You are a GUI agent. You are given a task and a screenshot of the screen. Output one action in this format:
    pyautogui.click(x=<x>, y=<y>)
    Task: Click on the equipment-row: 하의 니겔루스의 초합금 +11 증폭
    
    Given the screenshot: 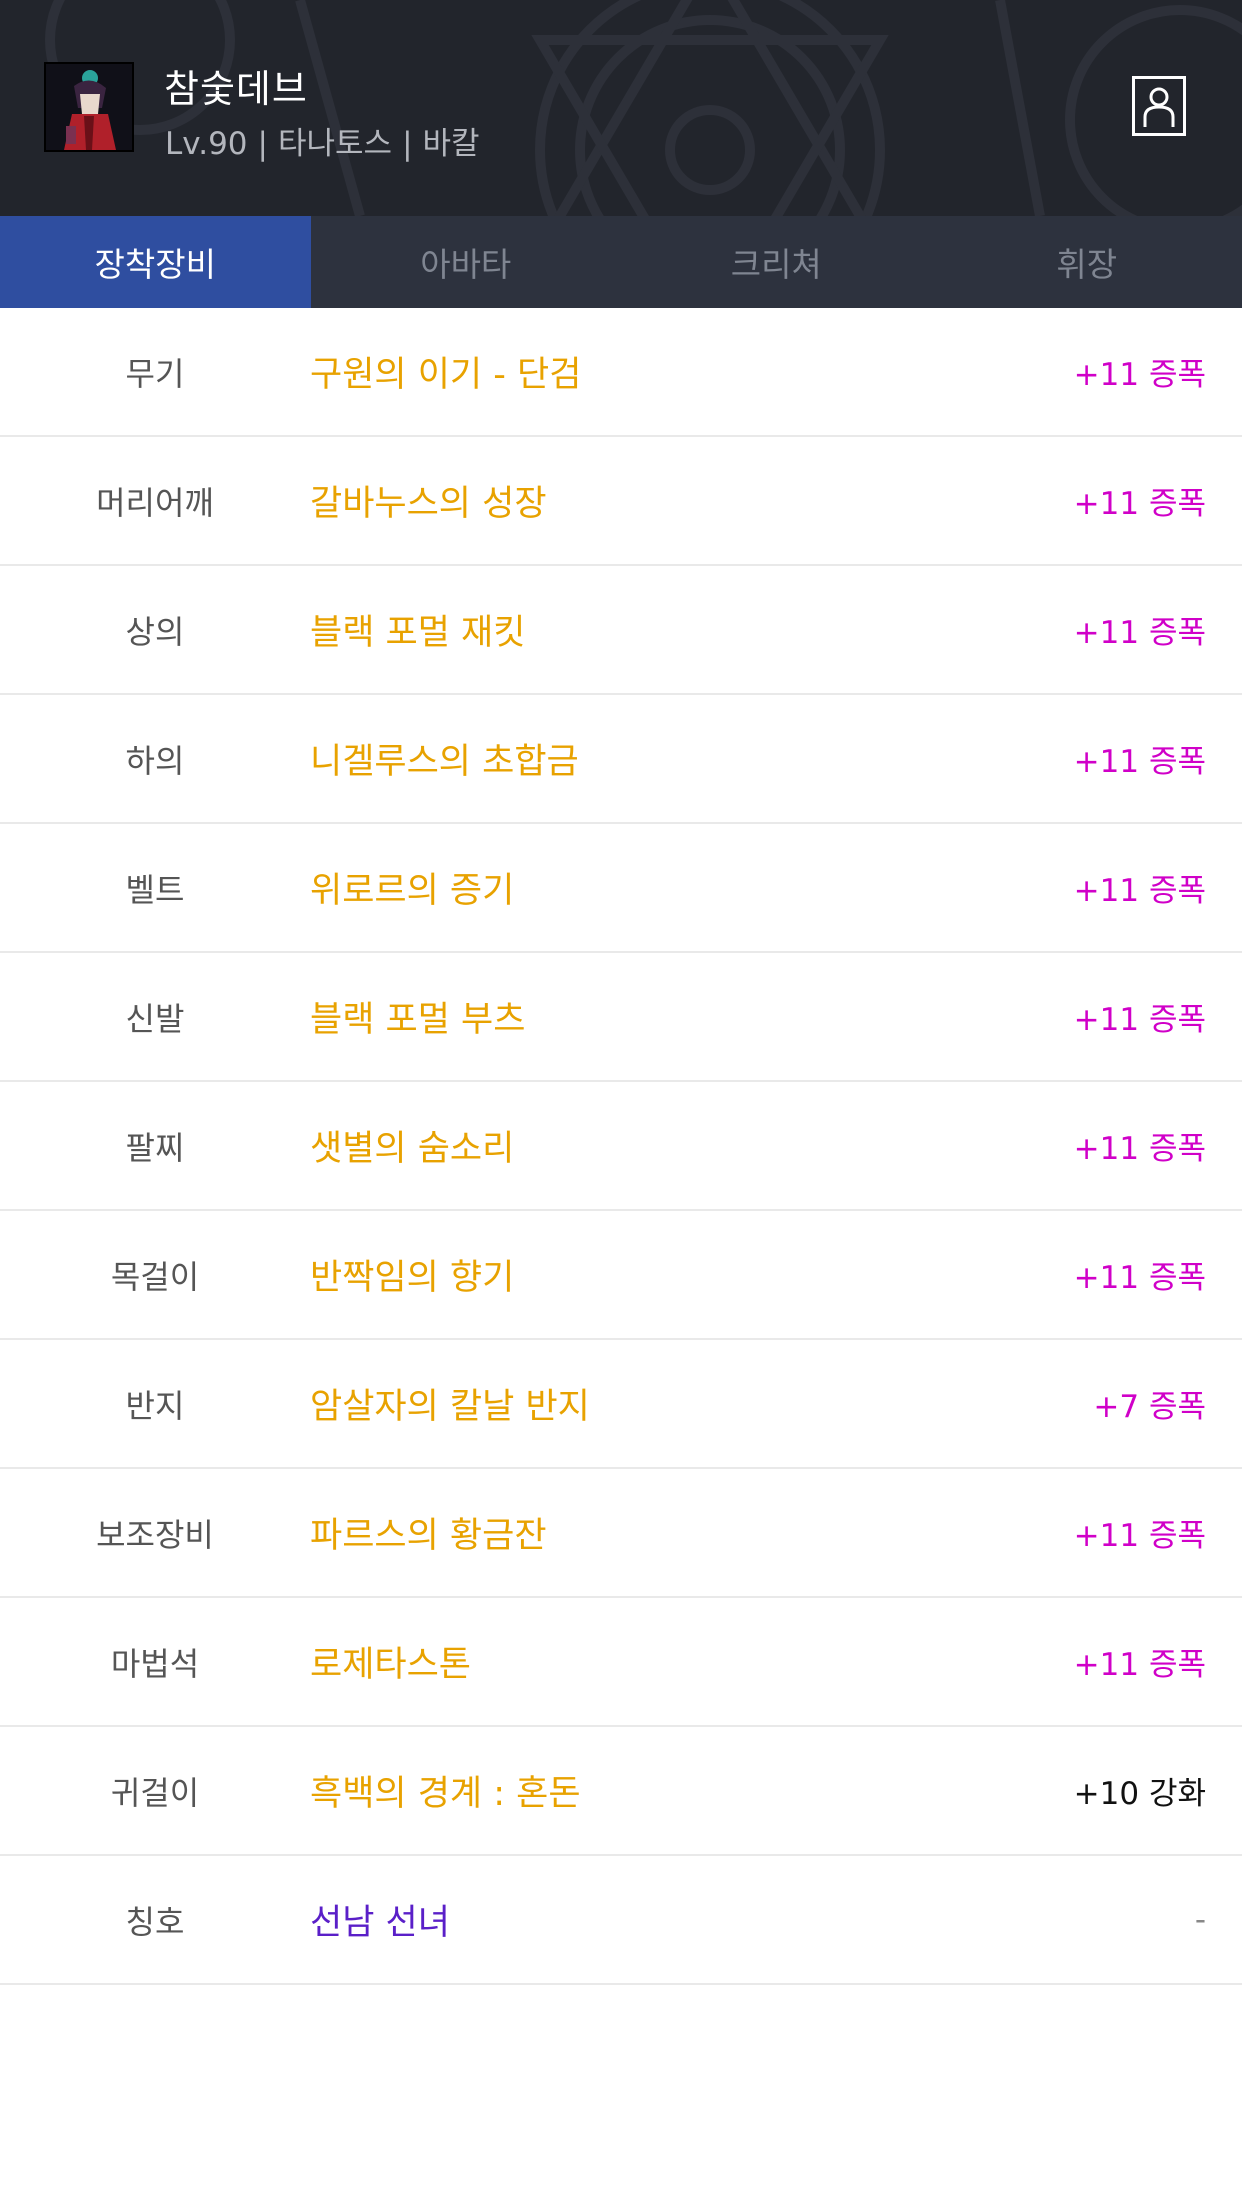 What is the action you would take?
    pyautogui.click(x=621, y=759)
    